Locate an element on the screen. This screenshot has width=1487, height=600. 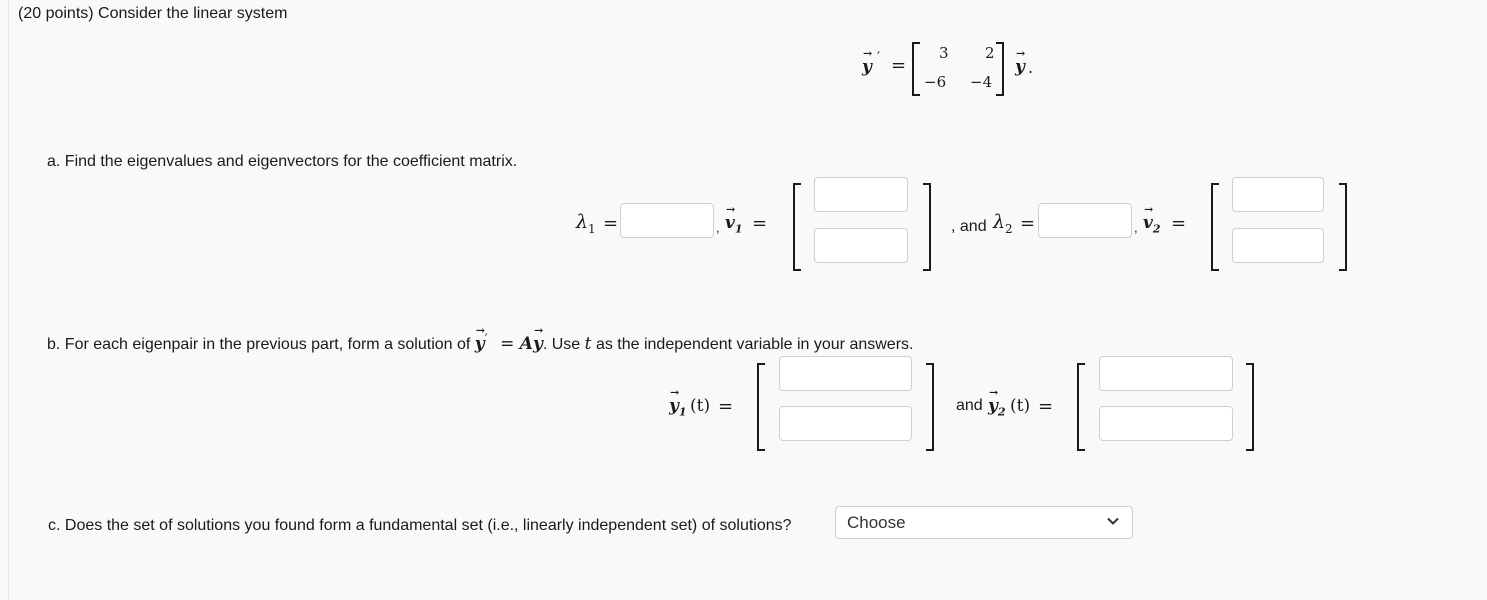
v1-label: v1 is located at coordinates (734, 219).